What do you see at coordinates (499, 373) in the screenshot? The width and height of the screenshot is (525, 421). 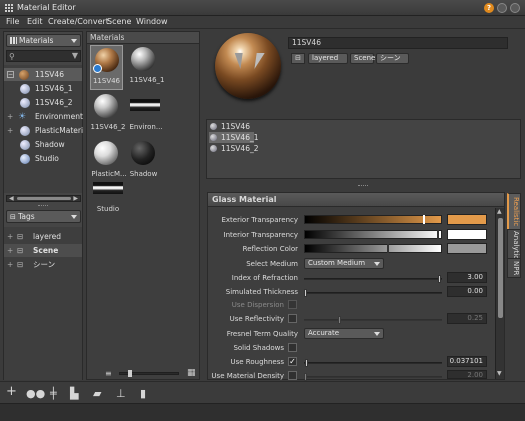 I see `scroll-down-icon: ▼` at bounding box center [499, 373].